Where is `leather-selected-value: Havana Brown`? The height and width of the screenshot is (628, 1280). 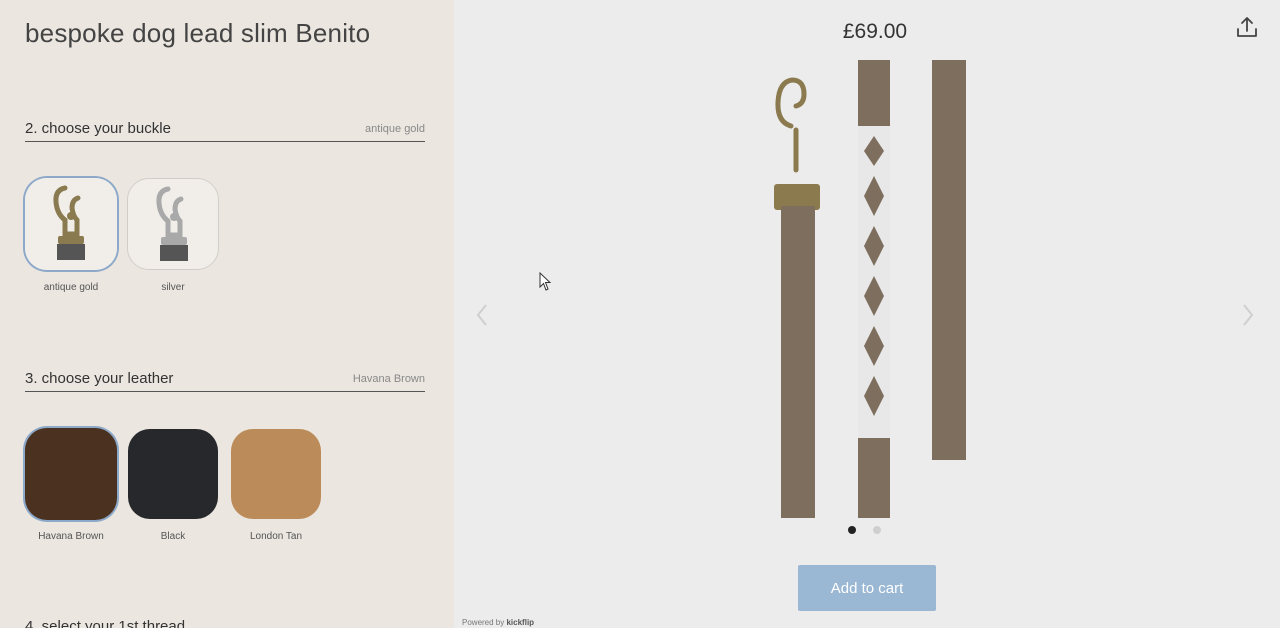
leather-selected-value: Havana Brown is located at coordinates (388, 379).